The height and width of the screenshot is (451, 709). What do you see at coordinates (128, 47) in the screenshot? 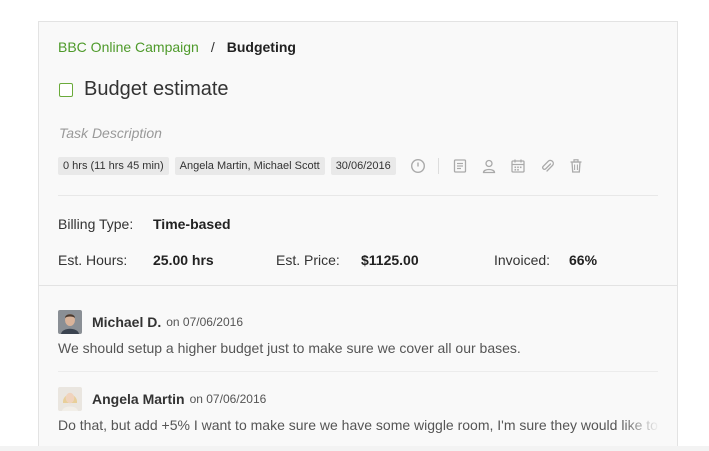
I see `breadcrumb-project-link: BBC Online Campaign` at bounding box center [128, 47].